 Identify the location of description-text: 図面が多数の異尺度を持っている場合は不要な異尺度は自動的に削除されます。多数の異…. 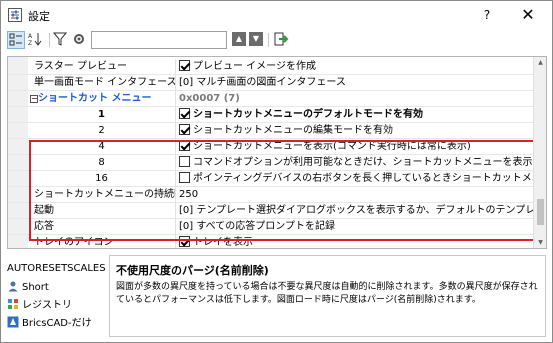
(327, 293).